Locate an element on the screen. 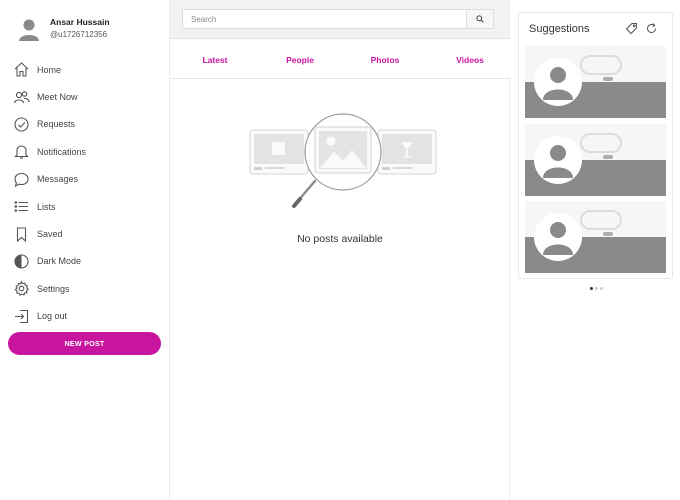  profile-handle: @u1726712356 is located at coordinates (79, 34).